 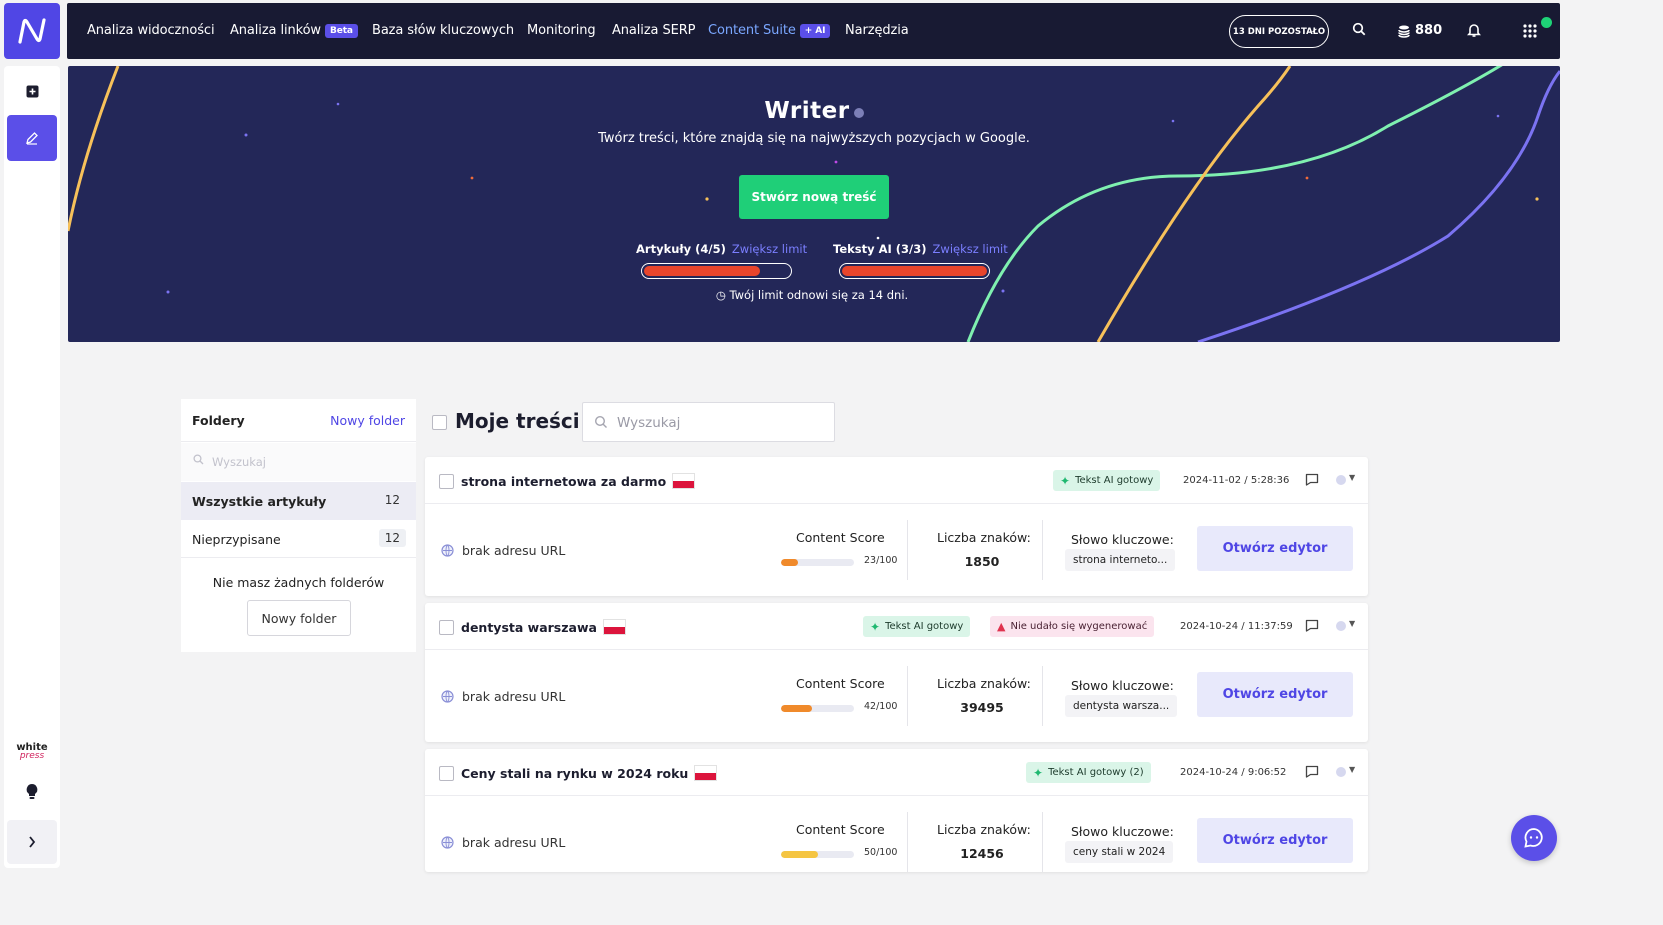 What do you see at coordinates (799, 854) in the screenshot?
I see `content-score-fill` at bounding box center [799, 854].